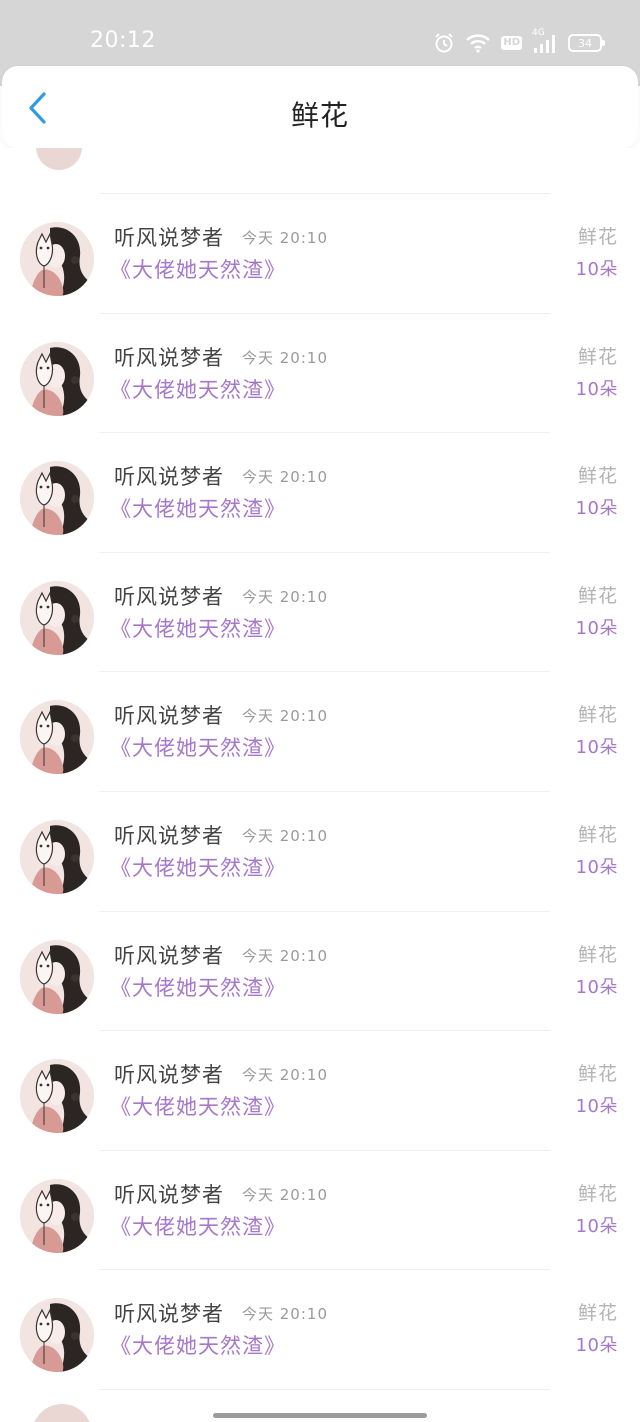  What do you see at coordinates (123, 40) in the screenshot?
I see `status-time: 20:12` at bounding box center [123, 40].